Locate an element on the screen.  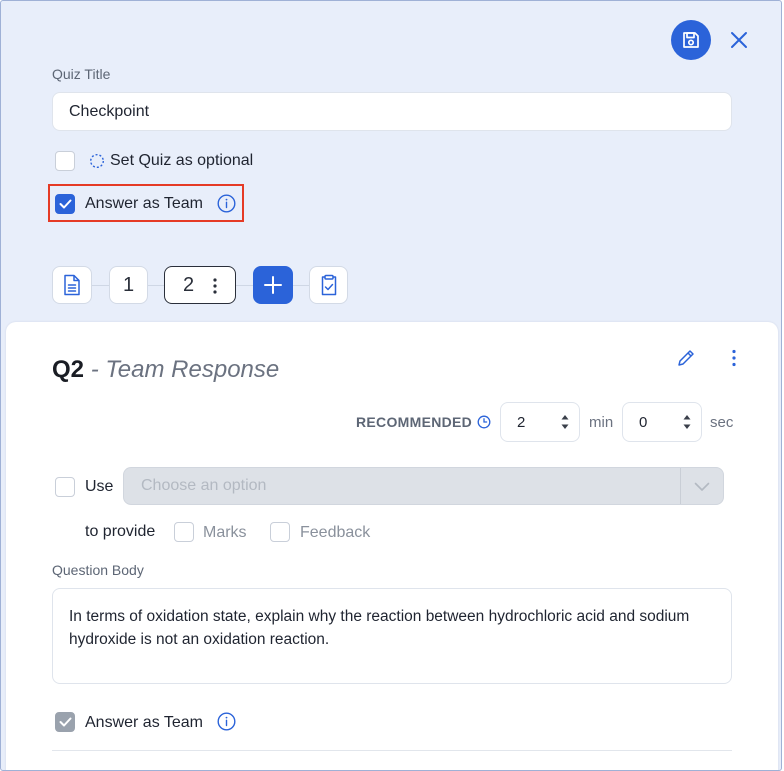
close-icon is located at coordinates (739, 40).